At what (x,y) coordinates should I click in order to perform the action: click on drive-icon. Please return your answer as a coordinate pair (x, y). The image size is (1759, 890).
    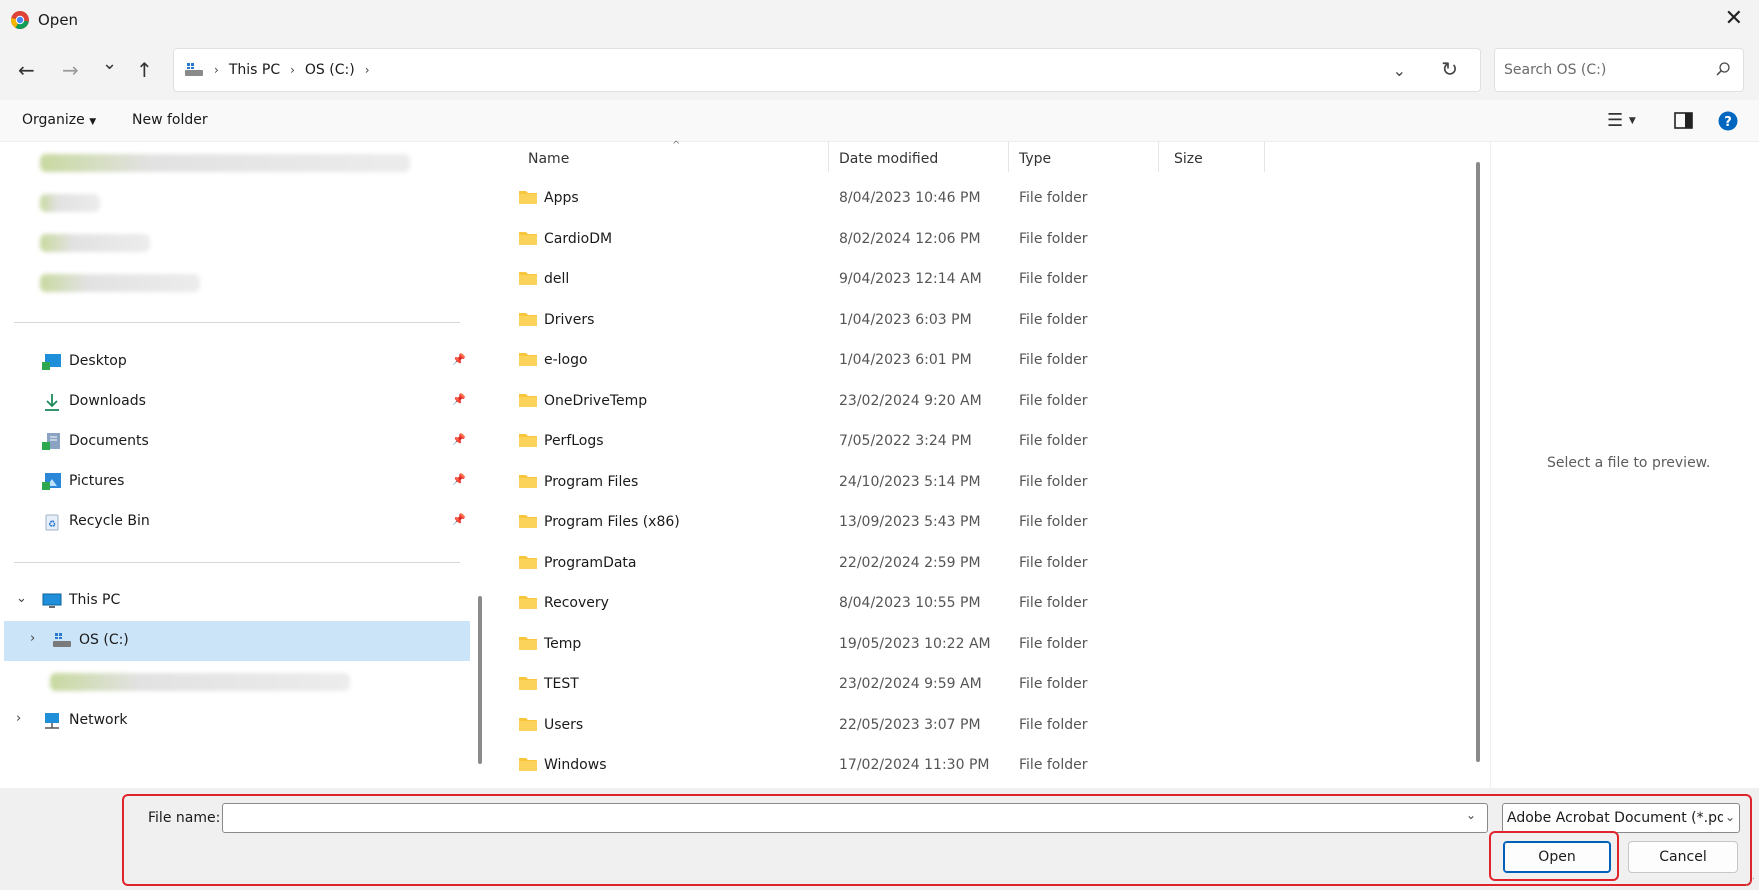
    Looking at the image, I should click on (62, 640).